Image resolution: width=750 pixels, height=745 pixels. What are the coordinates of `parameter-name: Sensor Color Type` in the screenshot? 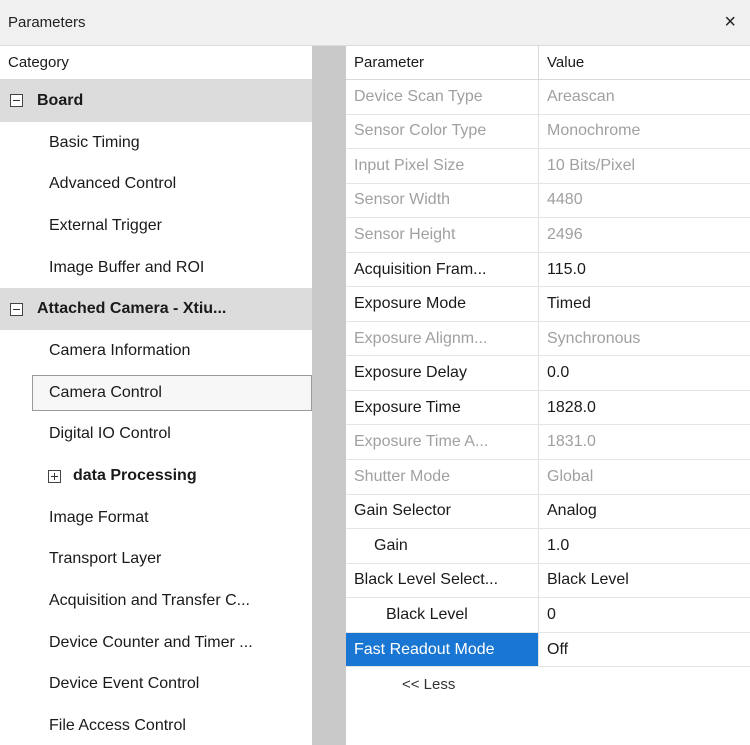 It's located at (442, 131).